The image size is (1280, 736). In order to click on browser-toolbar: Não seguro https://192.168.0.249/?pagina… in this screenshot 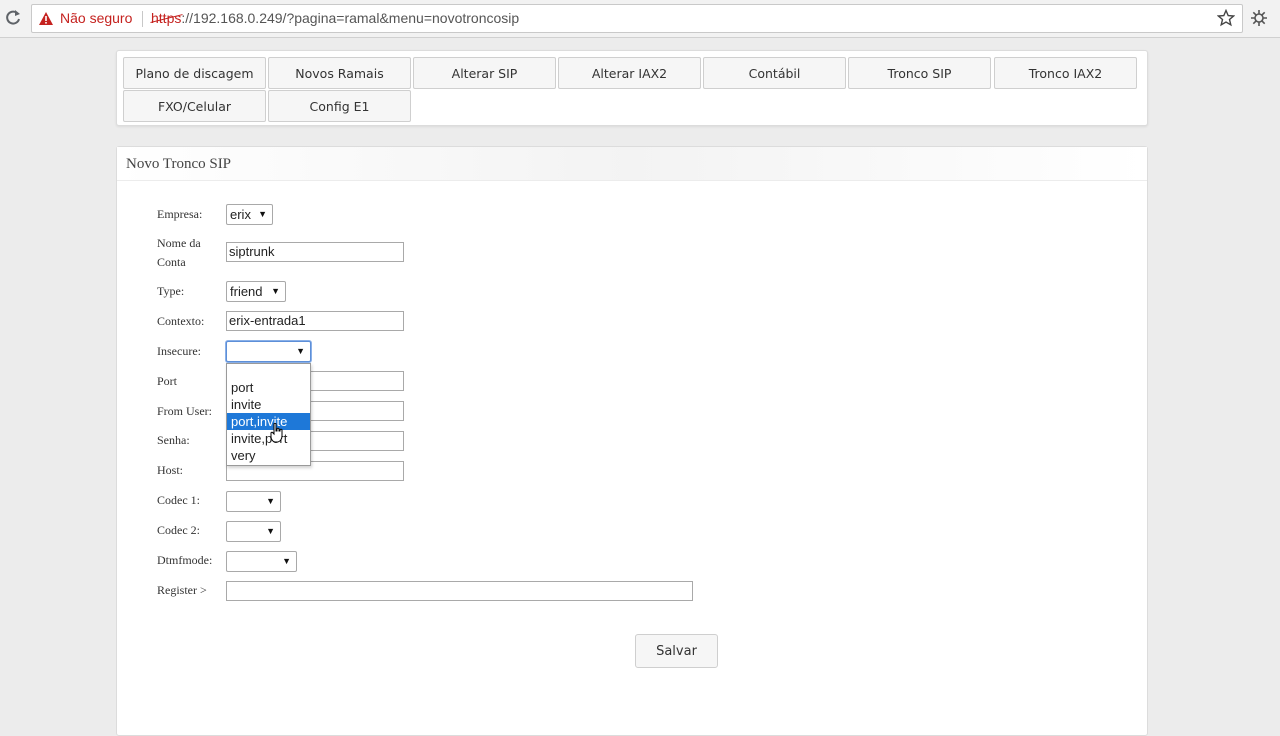, I will do `click(640, 19)`.